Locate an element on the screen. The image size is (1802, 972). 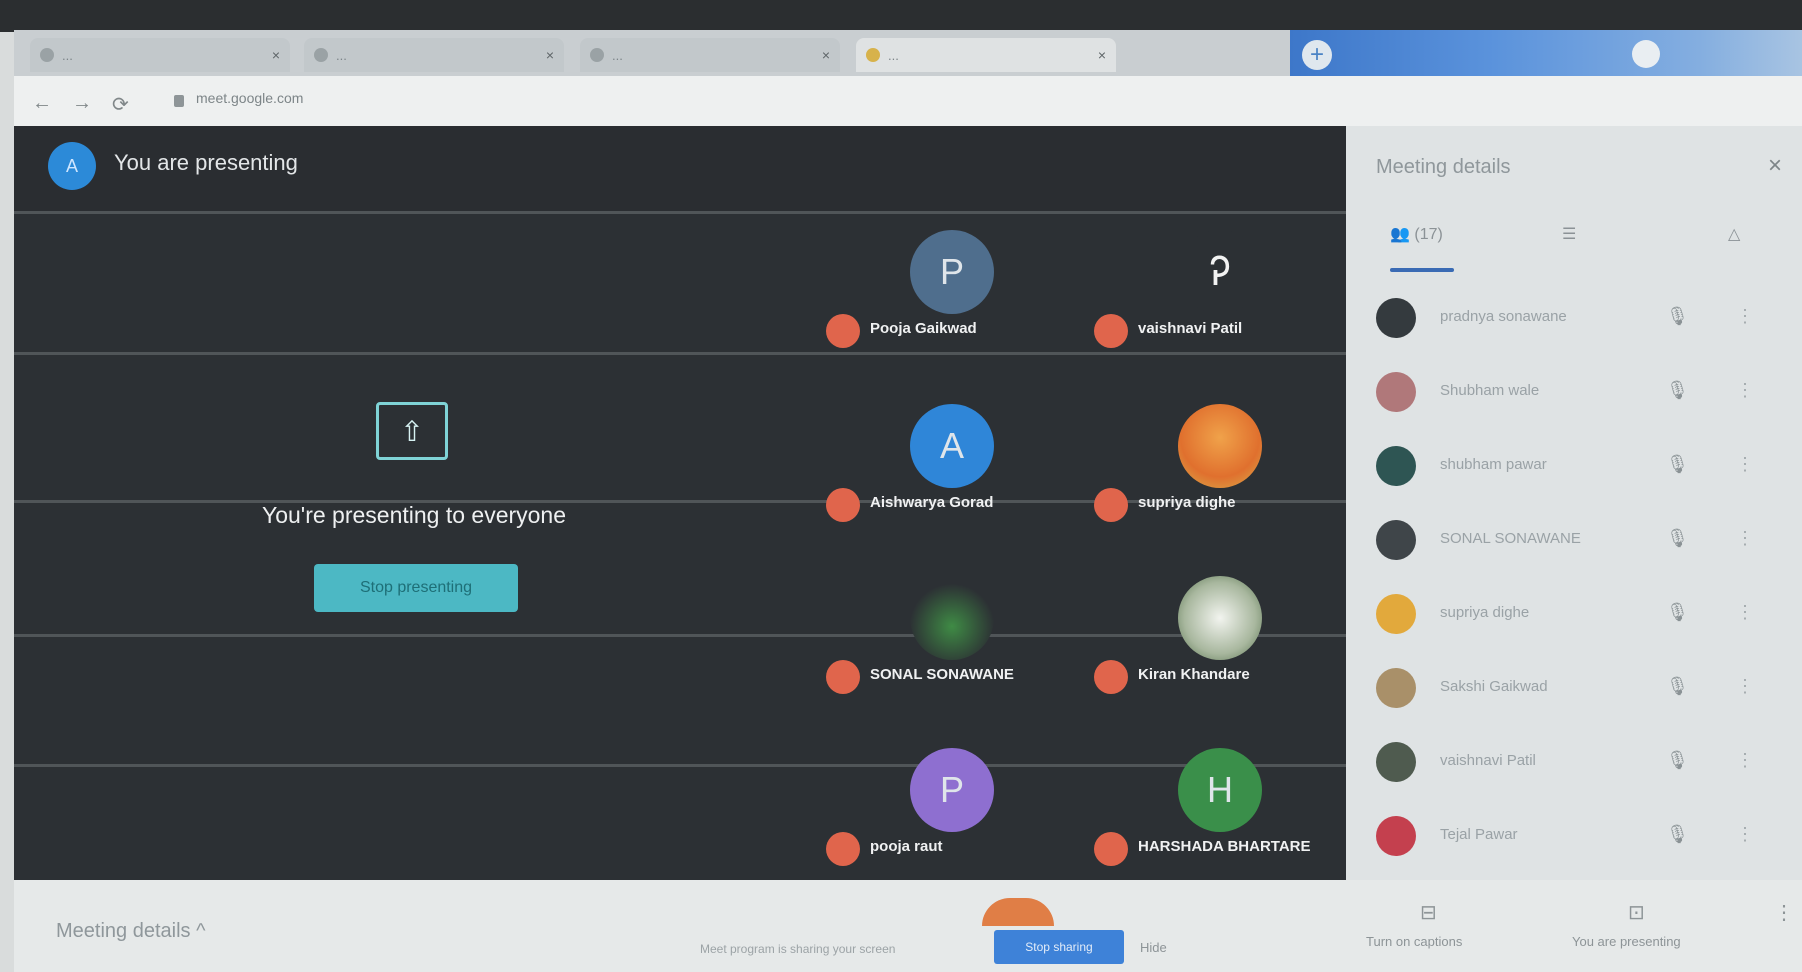
participant-tile: SONAL SONAWANE is located at coordinates (936, 636).